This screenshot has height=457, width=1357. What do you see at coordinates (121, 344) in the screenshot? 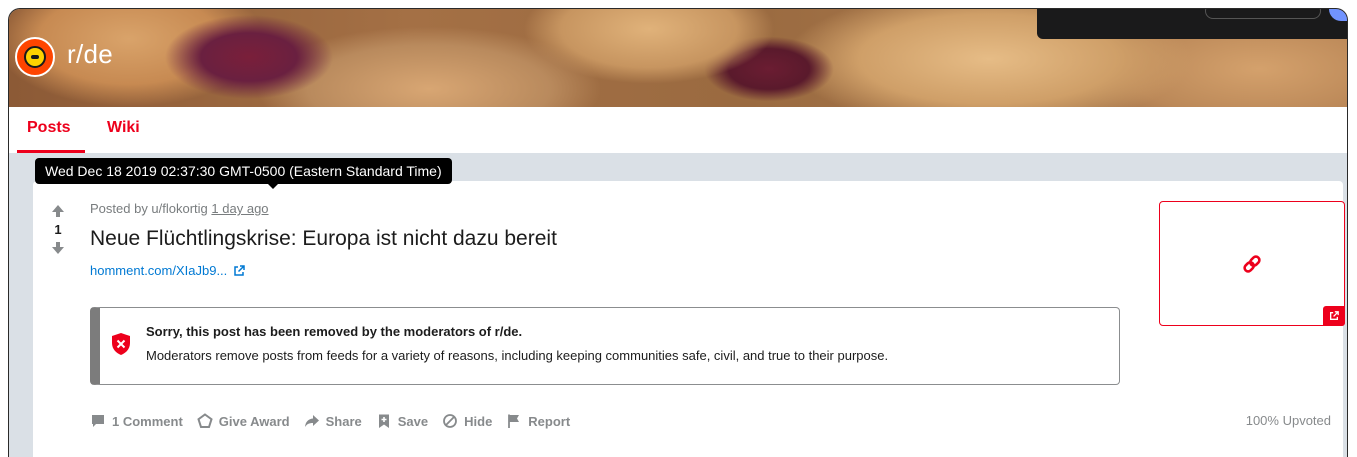
I see `shield-x-icon` at bounding box center [121, 344].